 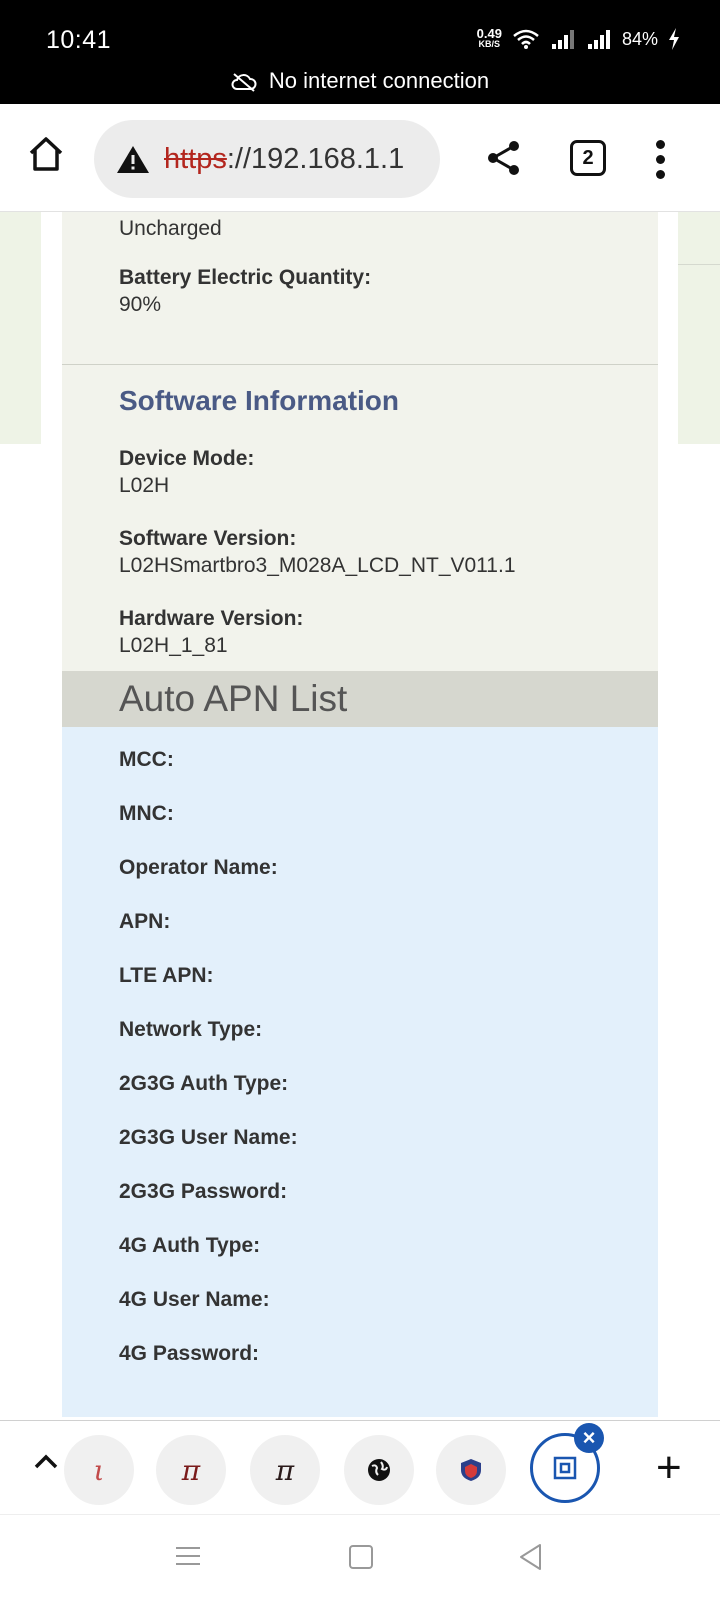 What do you see at coordinates (195, 158) in the screenshot?
I see `url-scheme: https` at bounding box center [195, 158].